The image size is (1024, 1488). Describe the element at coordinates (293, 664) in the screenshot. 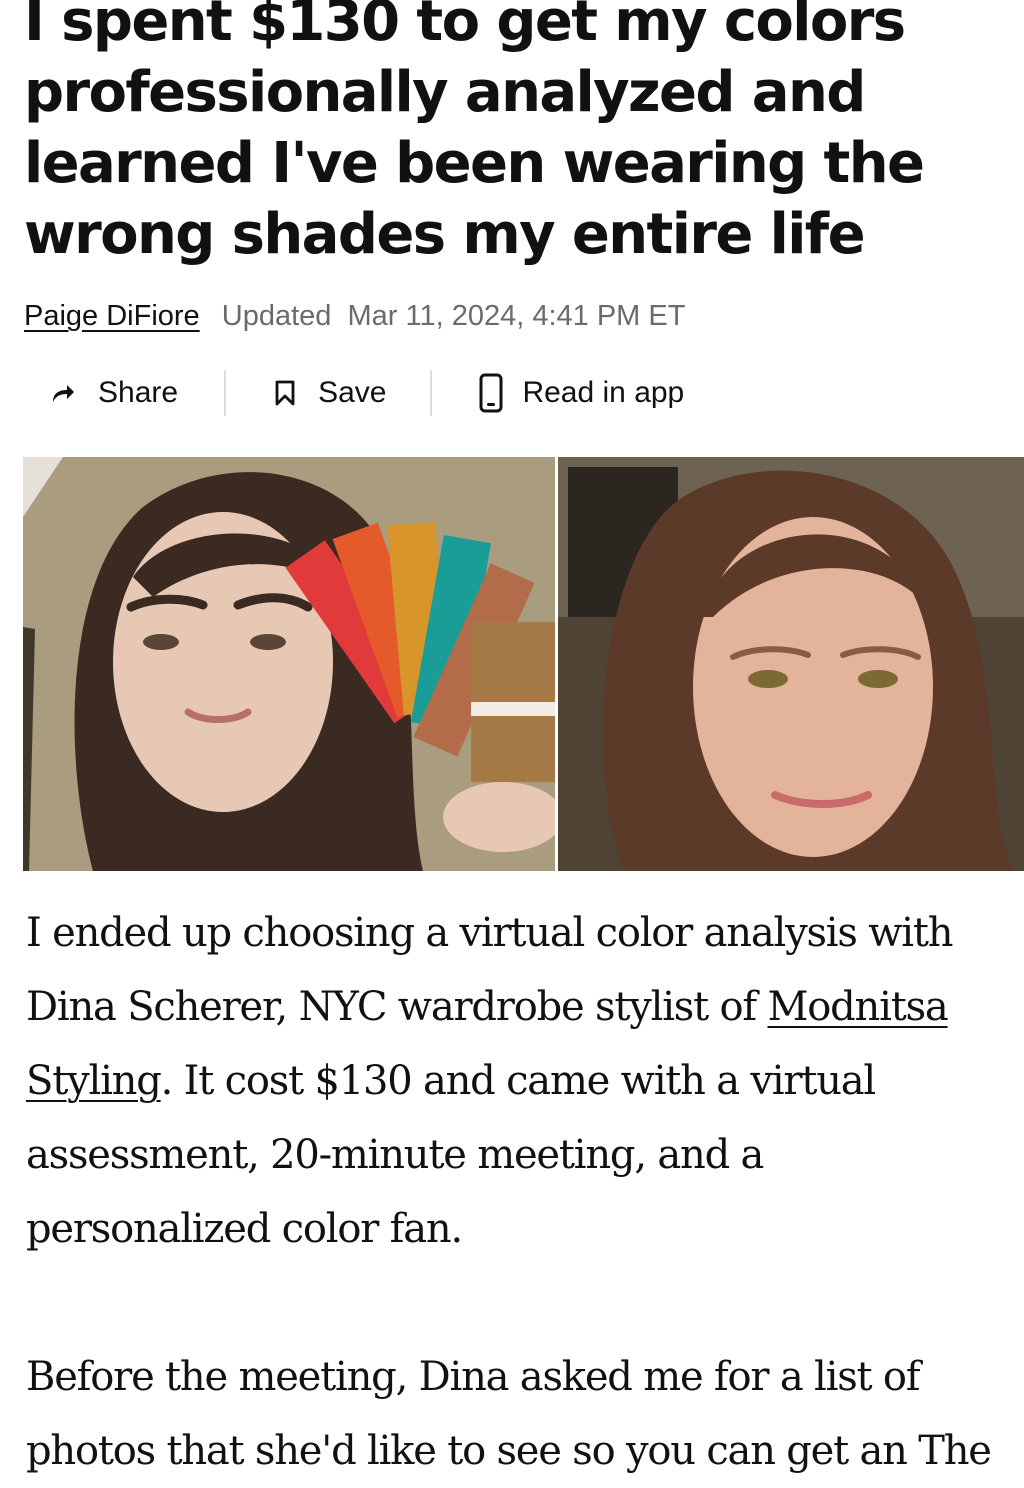

I see `before-photo` at that location.